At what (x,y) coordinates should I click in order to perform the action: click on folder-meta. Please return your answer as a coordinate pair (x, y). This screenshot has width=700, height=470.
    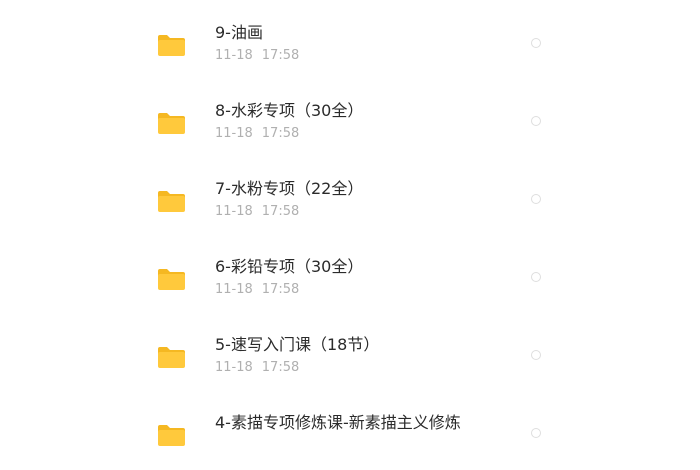
    Looking at the image, I should click on (219, 446).